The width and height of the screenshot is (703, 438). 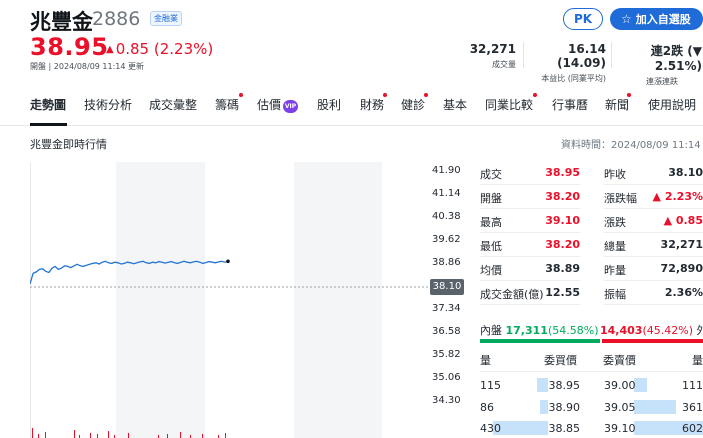 What do you see at coordinates (621, 330) in the screenshot?
I see `outer-value: 14,403` at bounding box center [621, 330].